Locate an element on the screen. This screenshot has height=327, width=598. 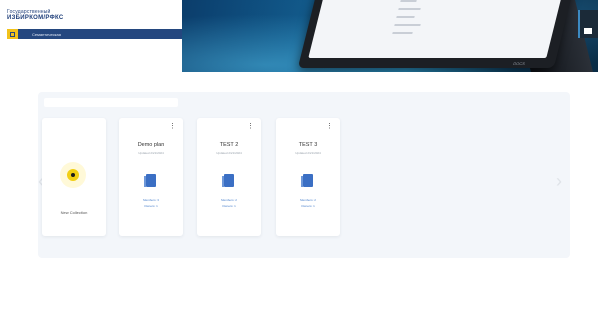
hero-side-mark is located at coordinates (588, 31).